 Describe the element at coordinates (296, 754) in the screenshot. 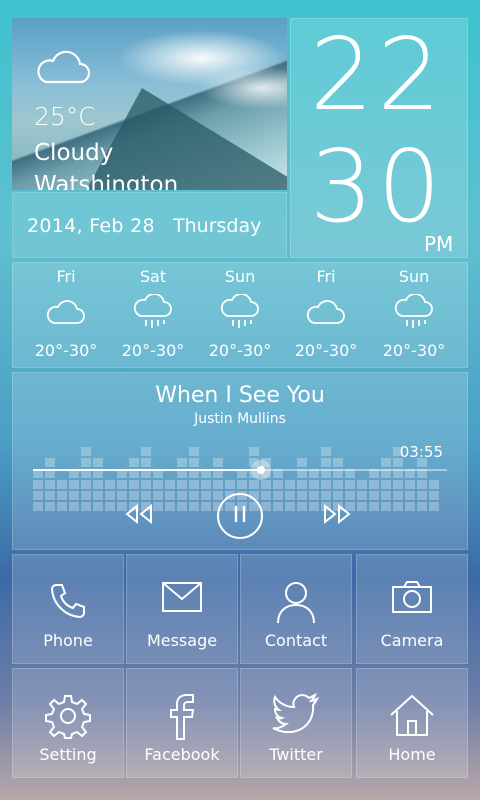

I see `app-label: Twitter` at that location.